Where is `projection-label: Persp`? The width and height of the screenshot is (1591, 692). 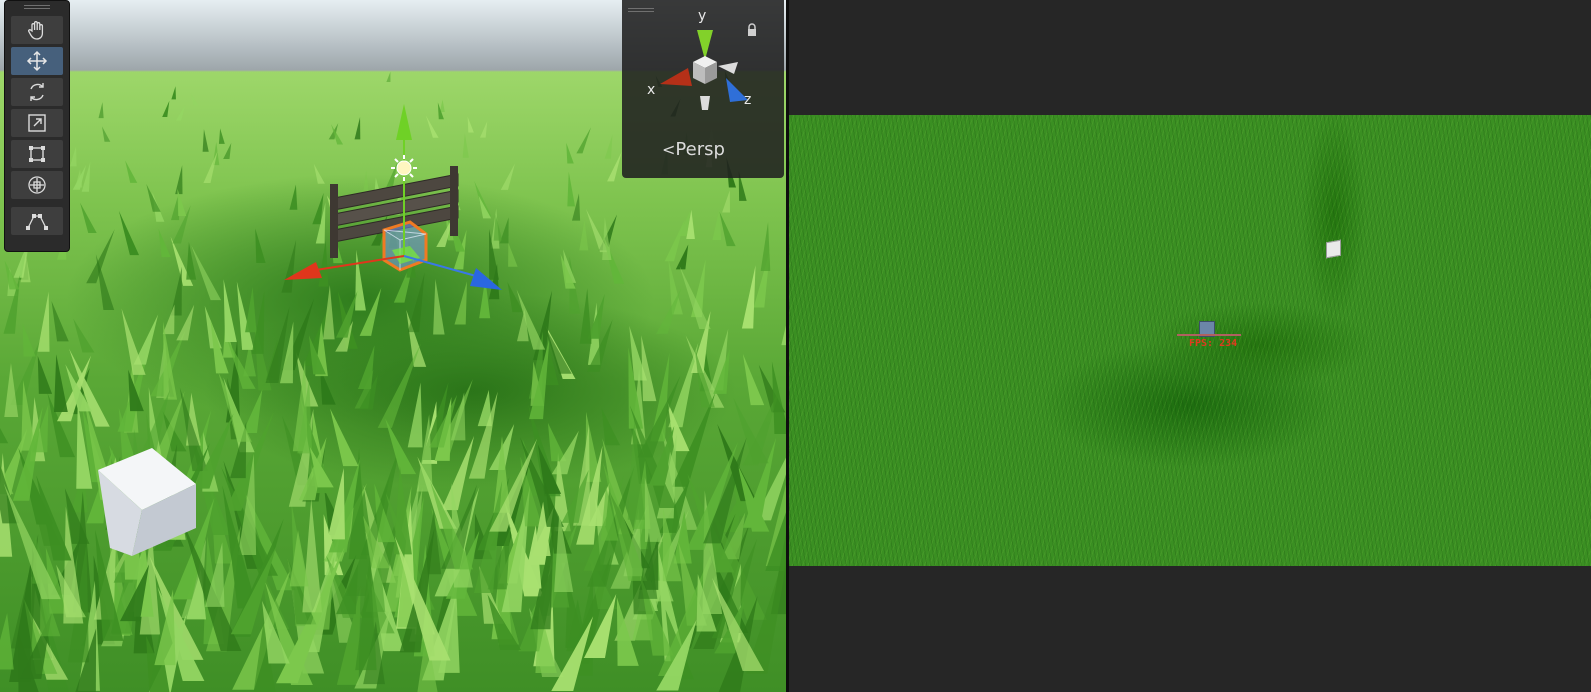
projection-label: Persp is located at coordinates (700, 149).